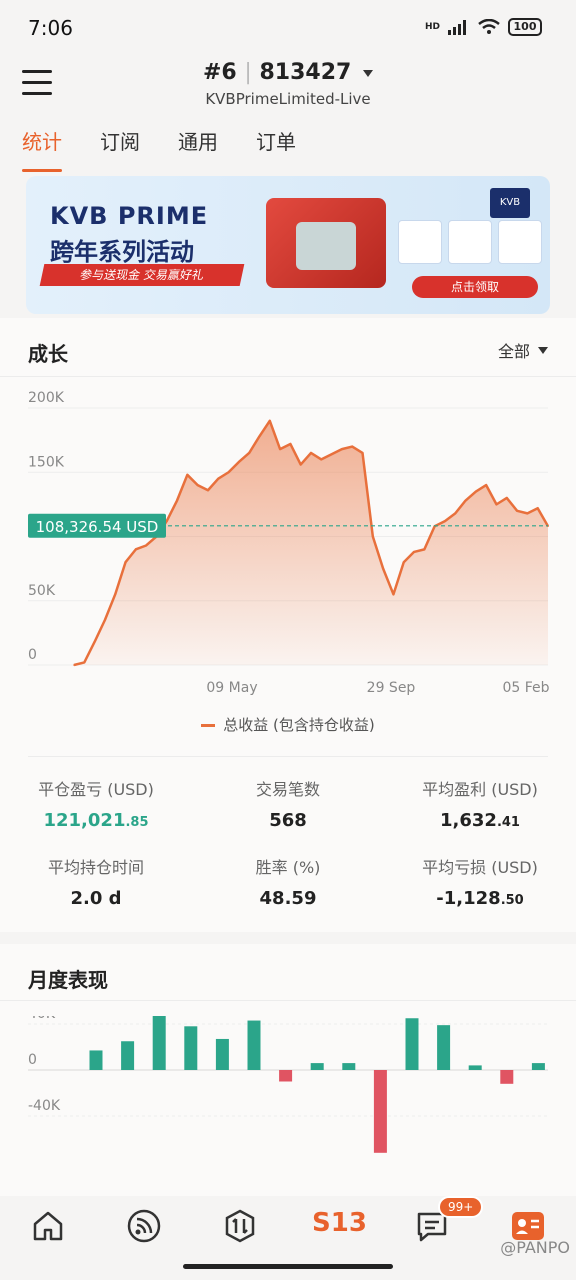 The width and height of the screenshot is (576, 1280). Describe the element at coordinates (42, 1019) in the screenshot. I see `y-tick-label: 40K` at that location.